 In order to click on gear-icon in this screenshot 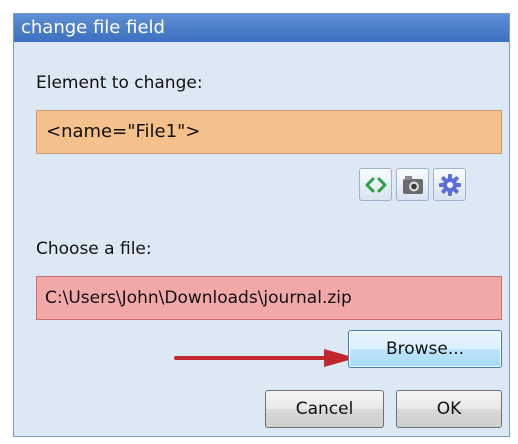, I will do `click(449, 184)`.